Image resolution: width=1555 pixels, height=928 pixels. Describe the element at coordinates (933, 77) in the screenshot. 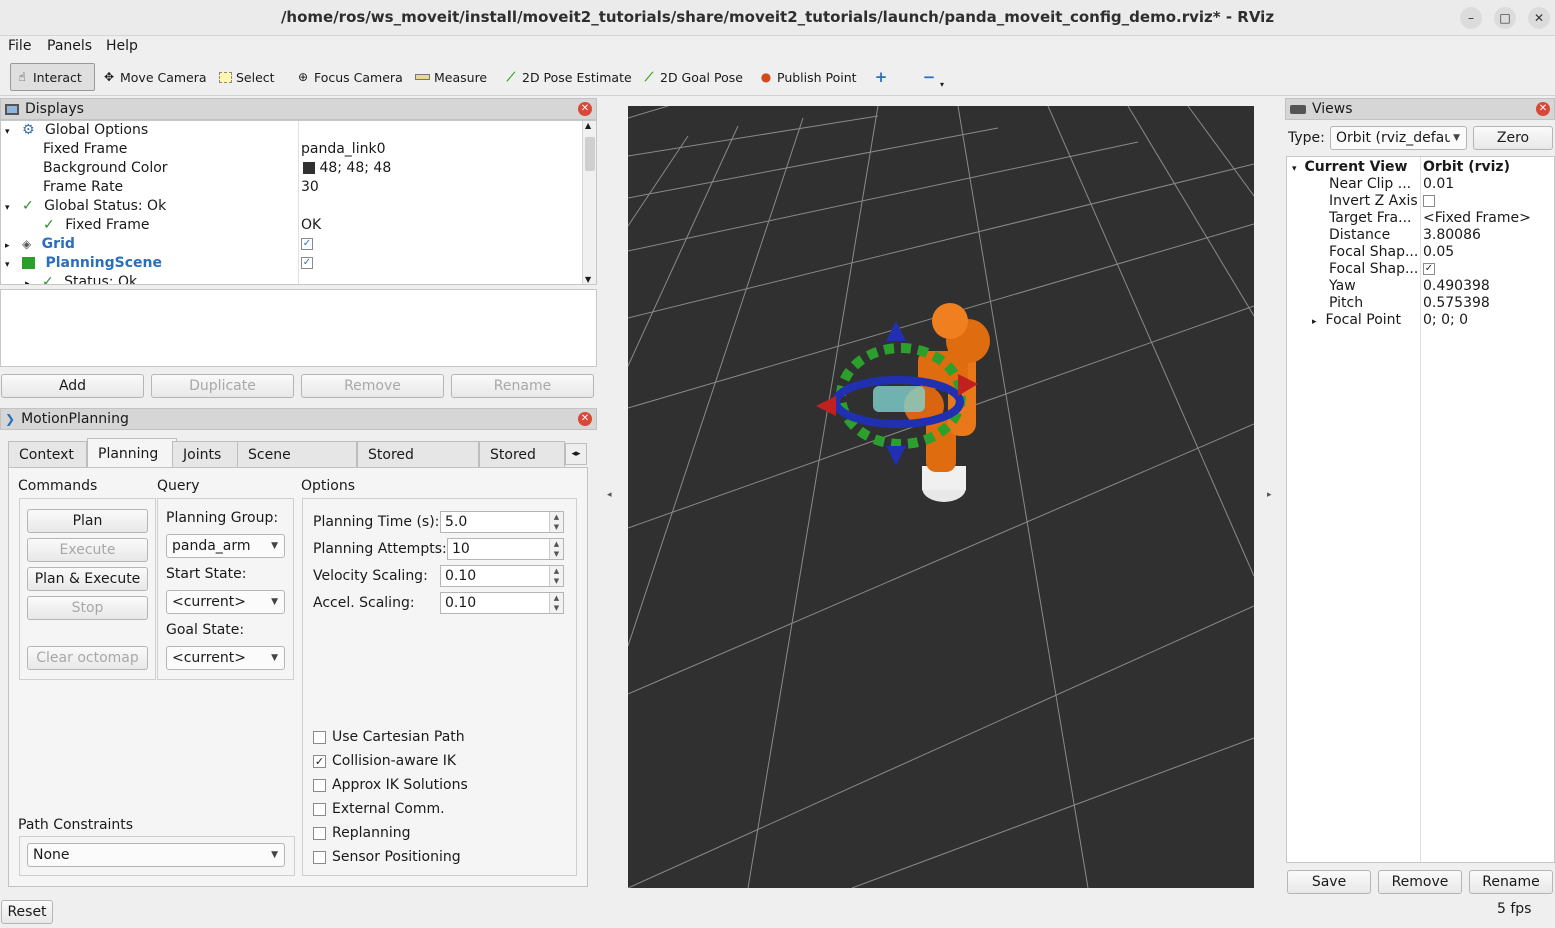

I see `remove-tool-button: − ▾` at that location.